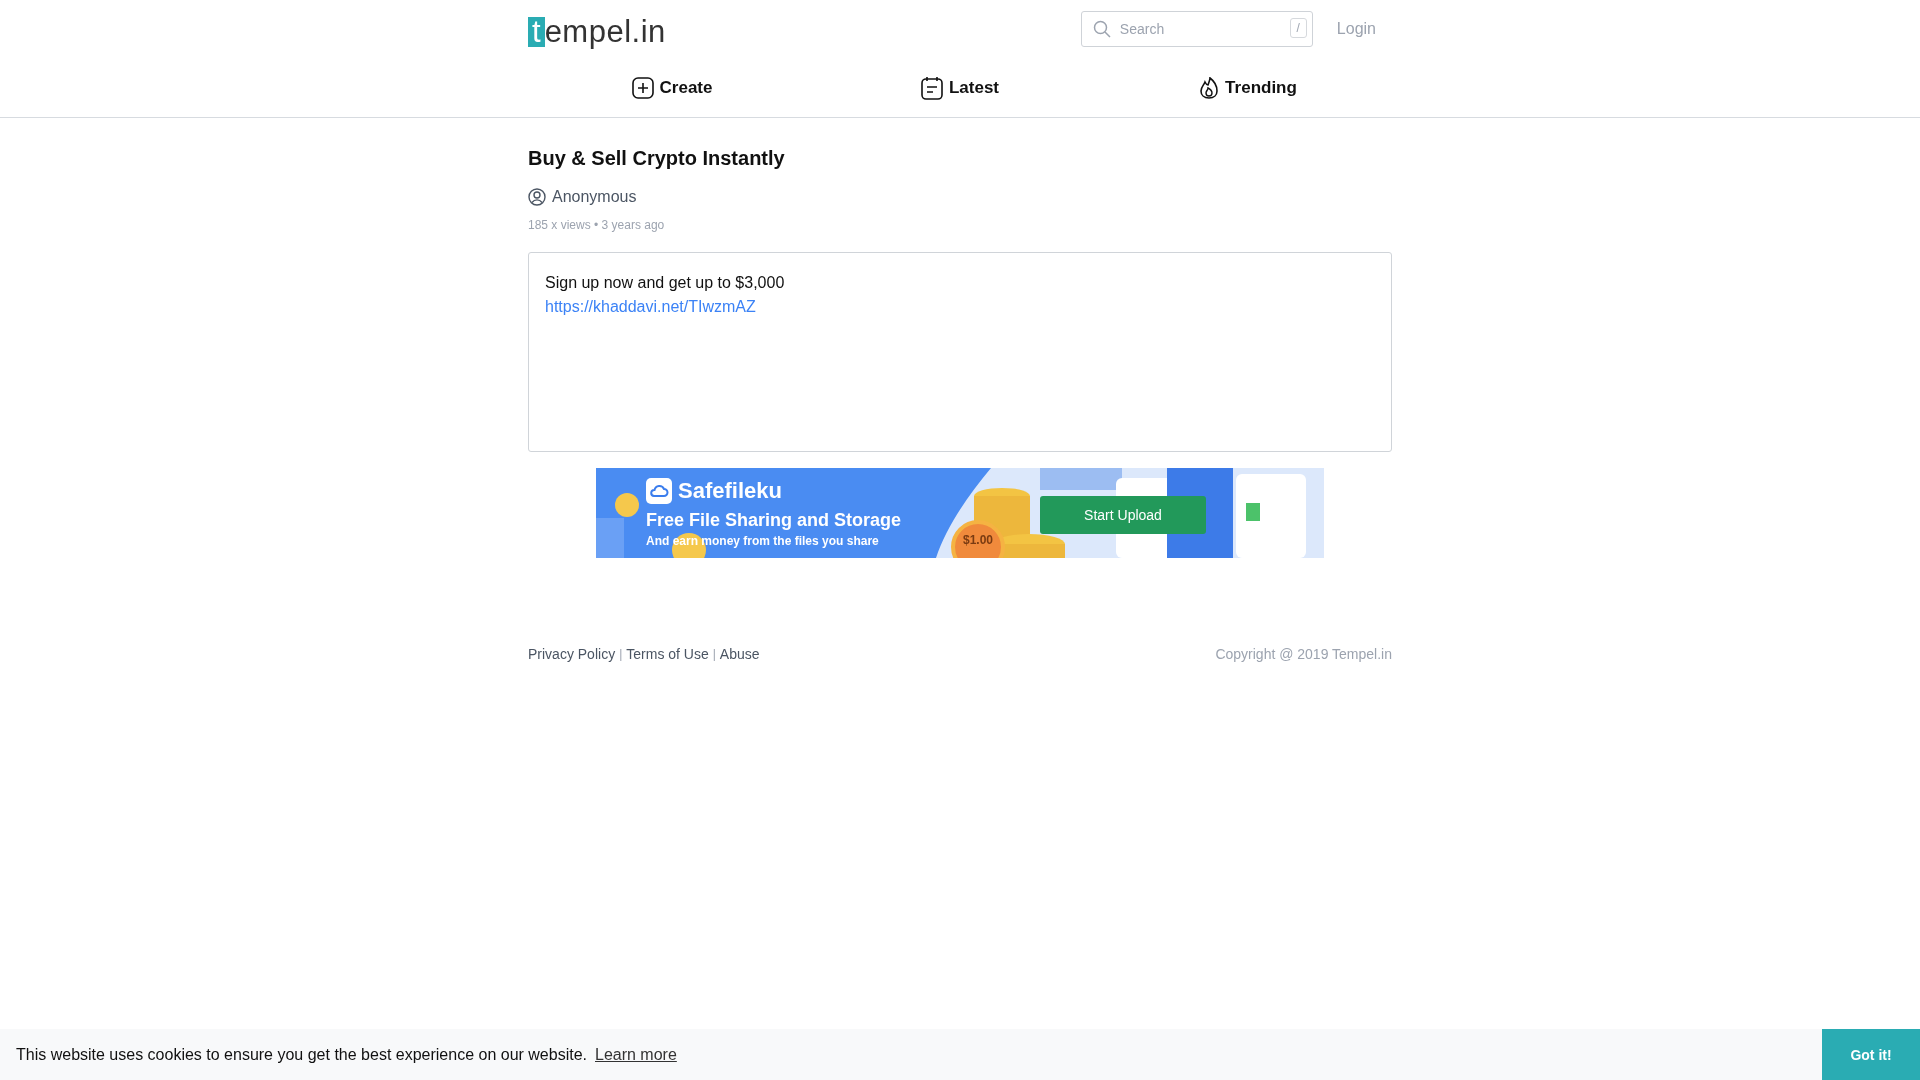  What do you see at coordinates (739, 654) in the screenshot?
I see `footer-link: Abuse` at bounding box center [739, 654].